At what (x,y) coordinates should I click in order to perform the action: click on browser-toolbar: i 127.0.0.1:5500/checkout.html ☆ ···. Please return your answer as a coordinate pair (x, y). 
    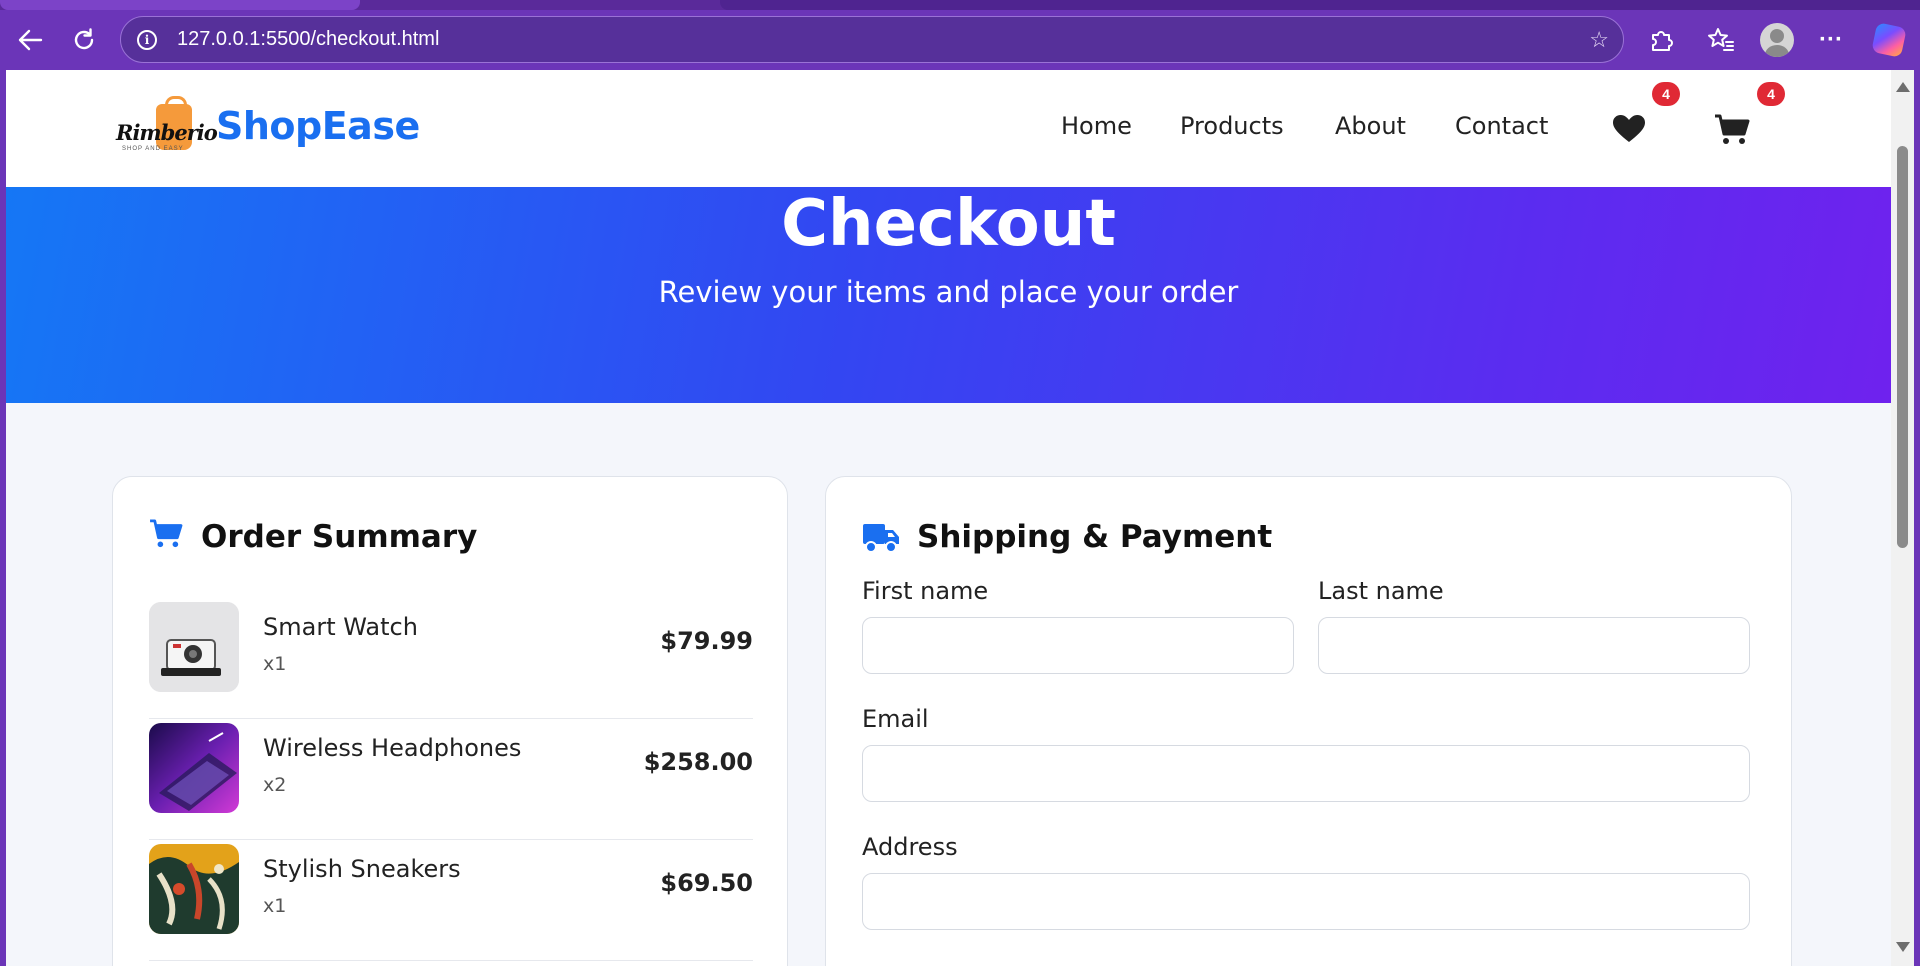
    Looking at the image, I should click on (960, 35).